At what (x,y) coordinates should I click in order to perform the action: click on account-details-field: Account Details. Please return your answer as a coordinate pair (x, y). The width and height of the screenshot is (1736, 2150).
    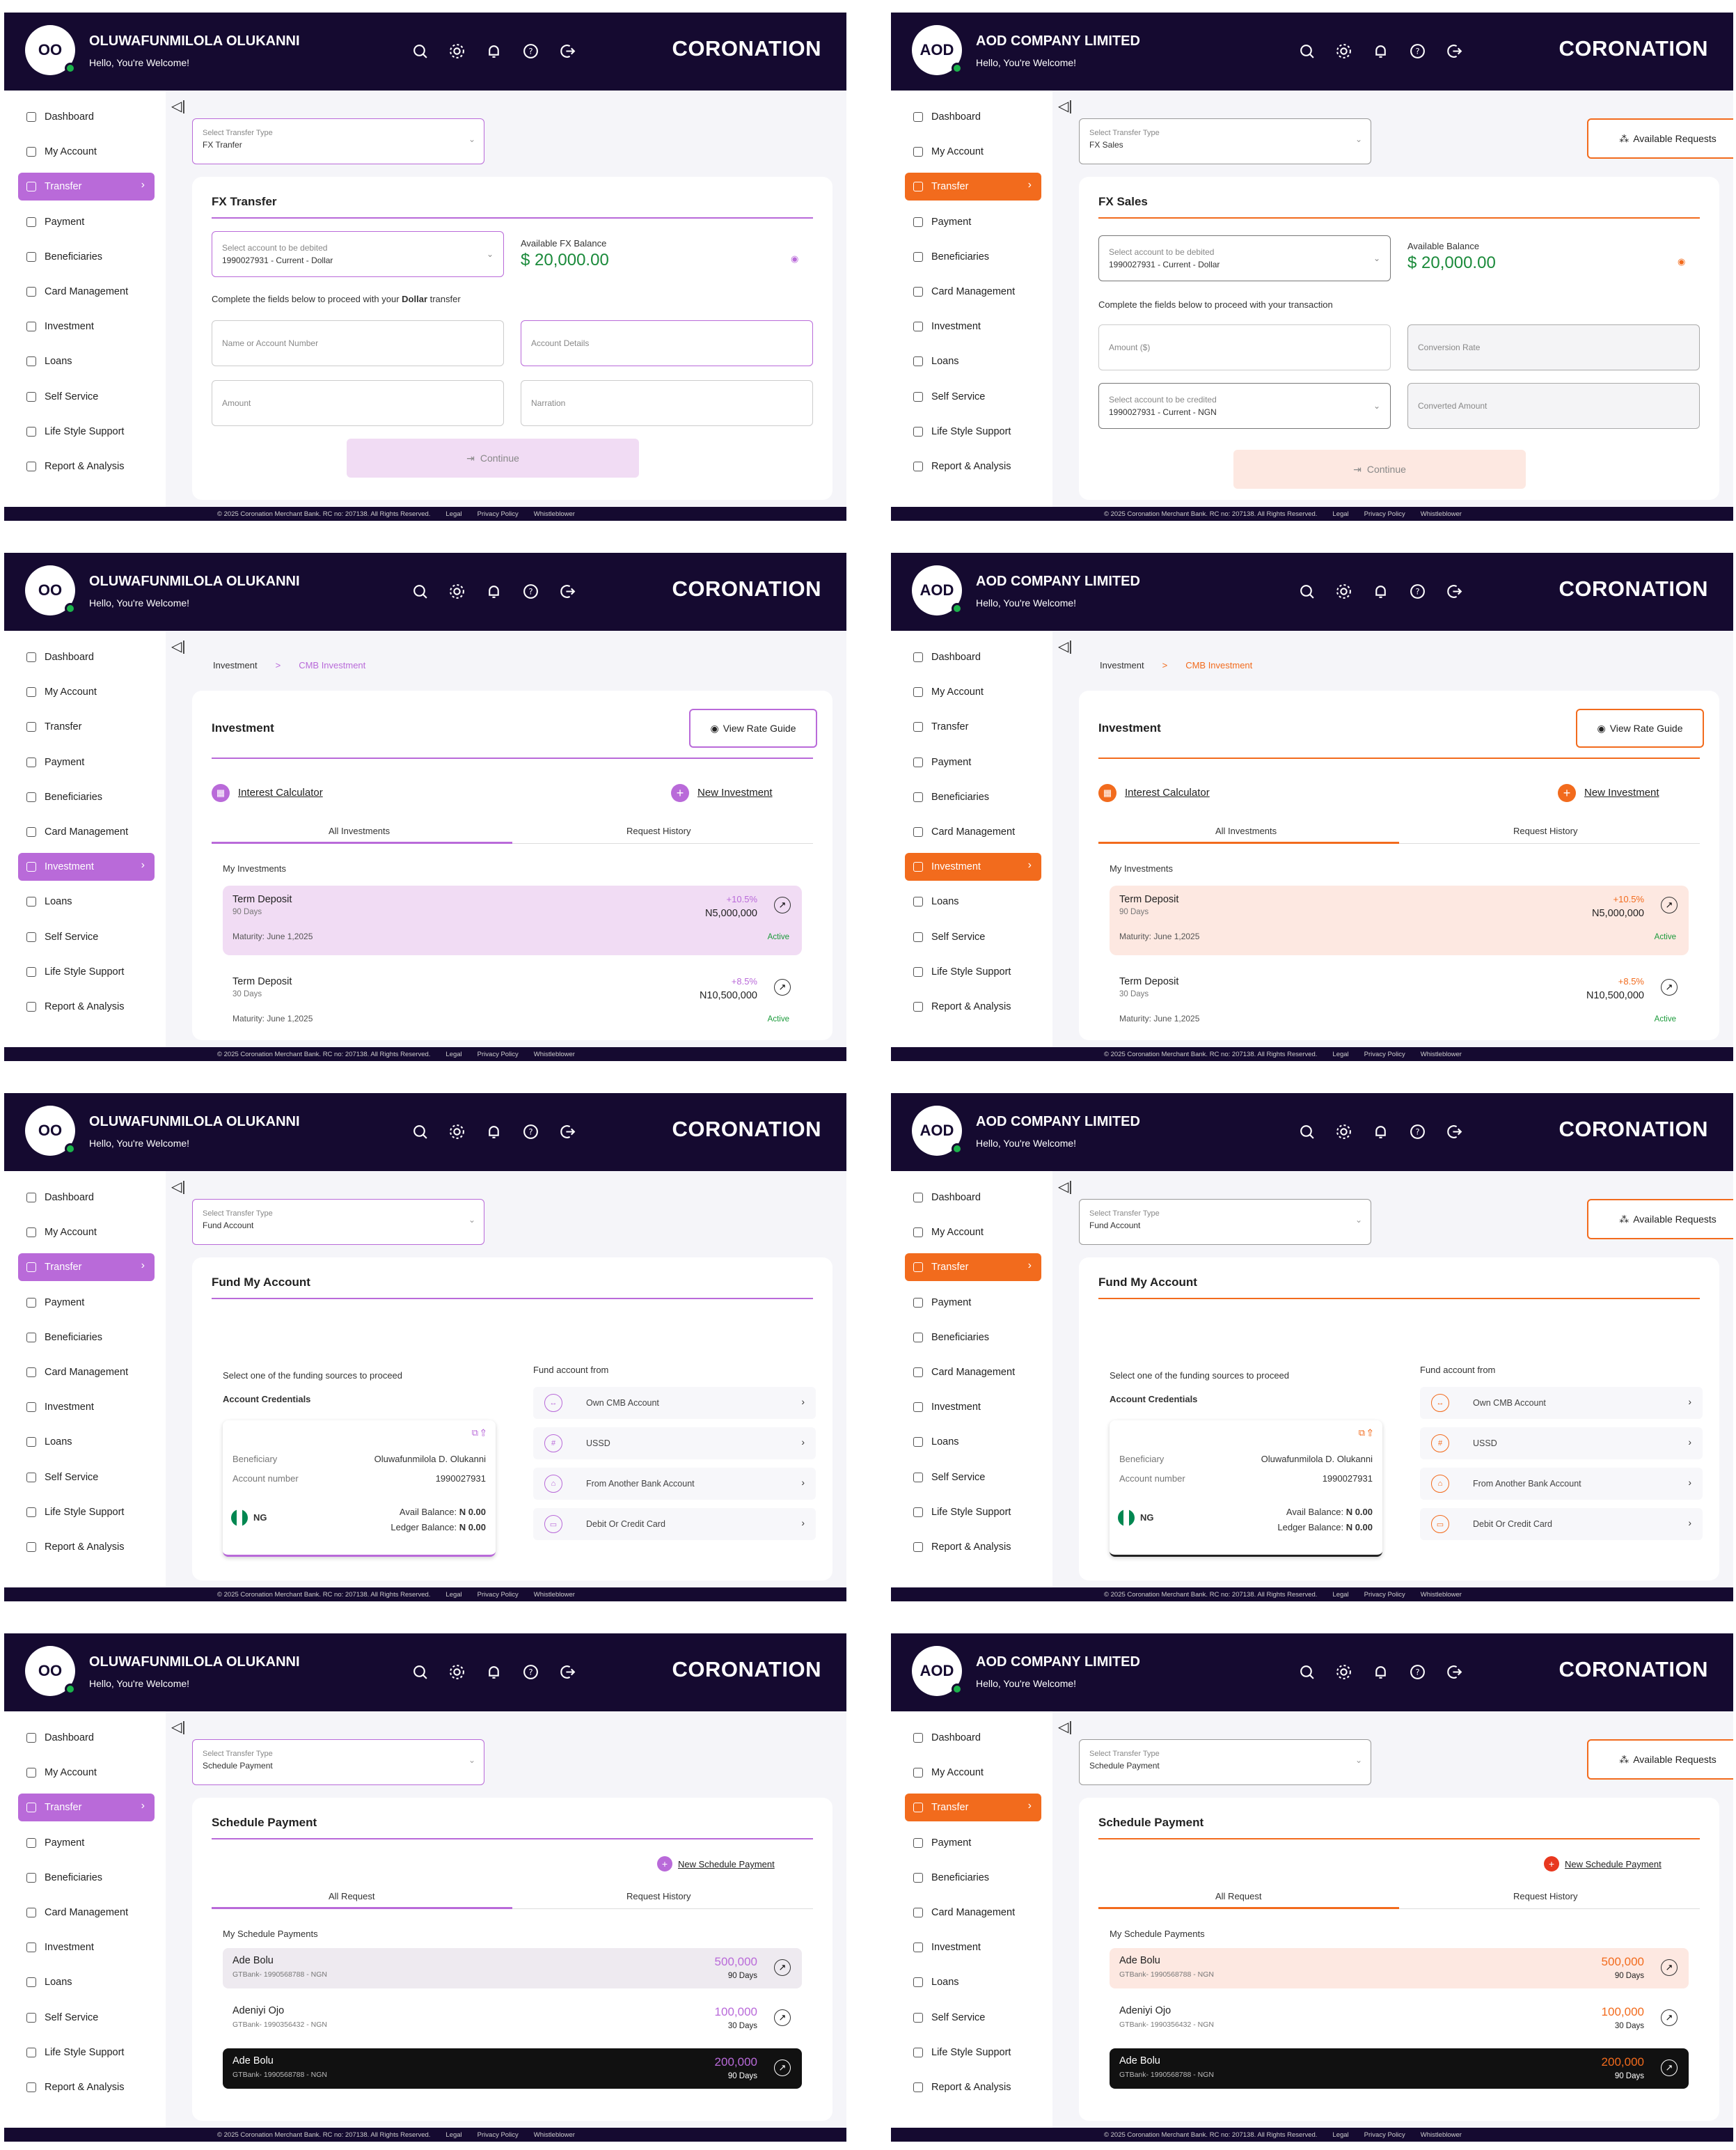
    Looking at the image, I should click on (667, 343).